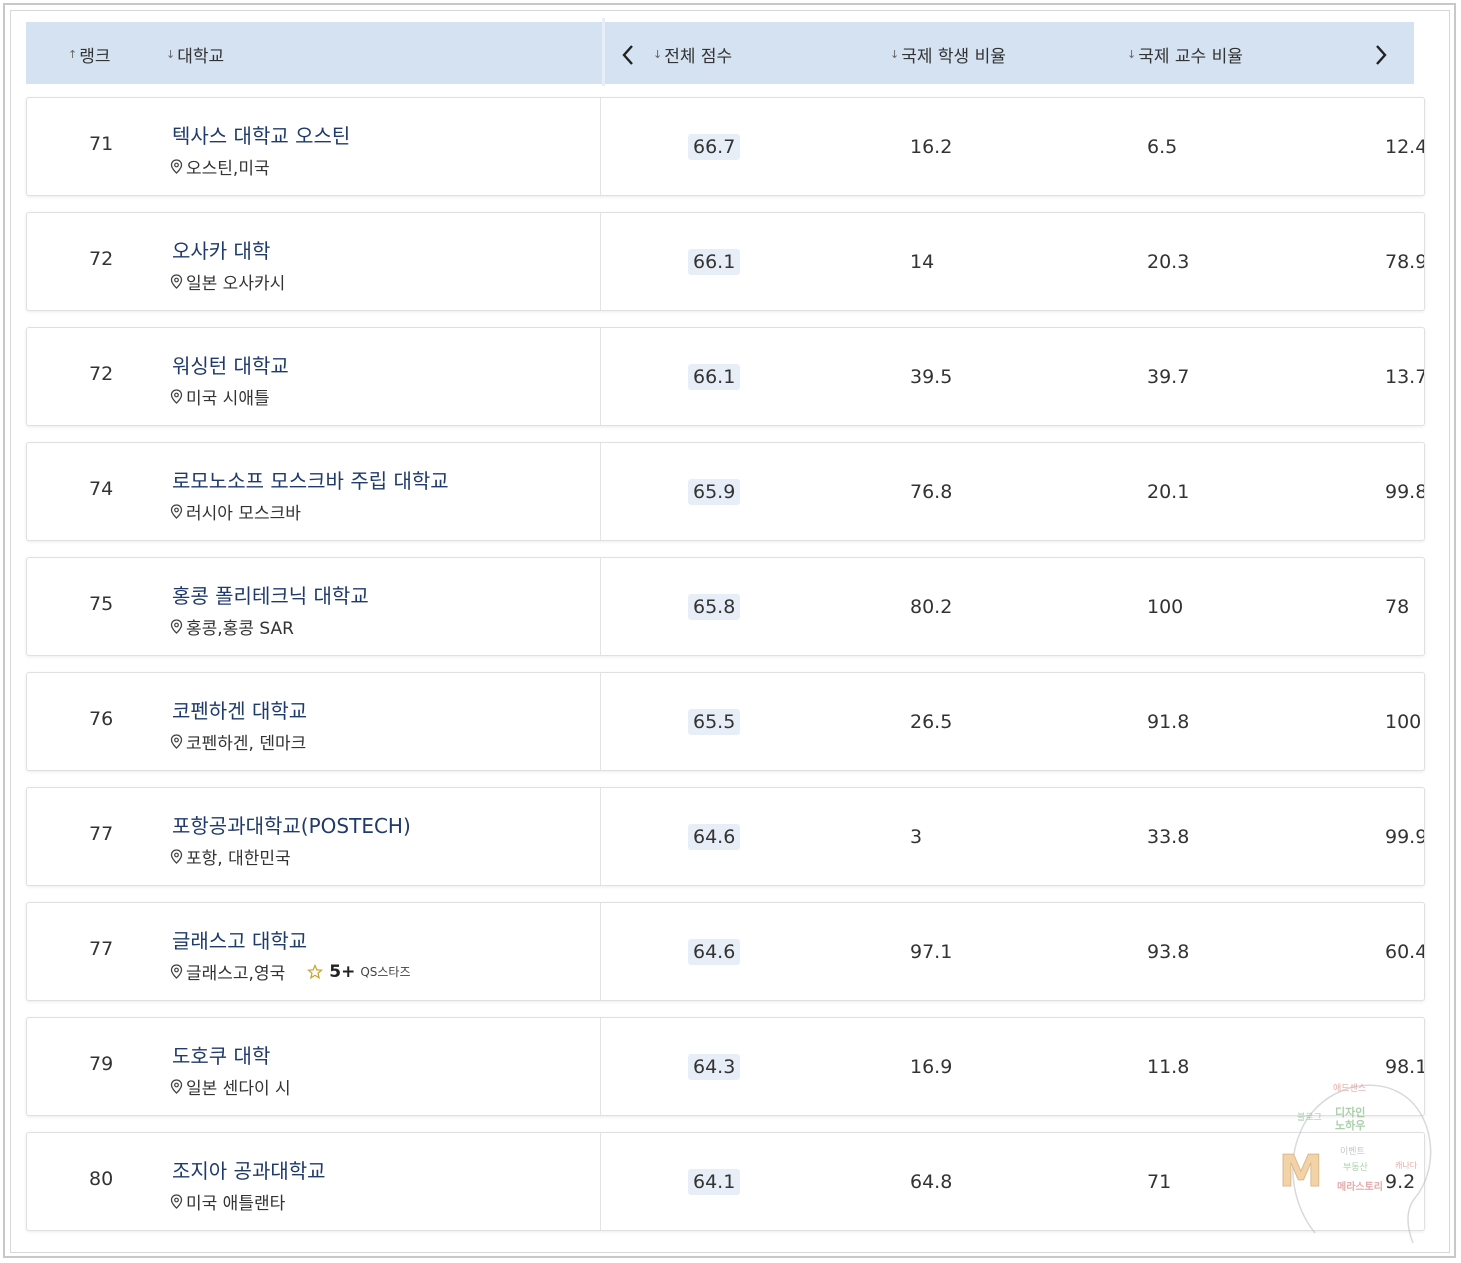 This screenshot has height=1263, width=1461. I want to click on location-text: 미국 애틀랜타, so click(236, 1204).